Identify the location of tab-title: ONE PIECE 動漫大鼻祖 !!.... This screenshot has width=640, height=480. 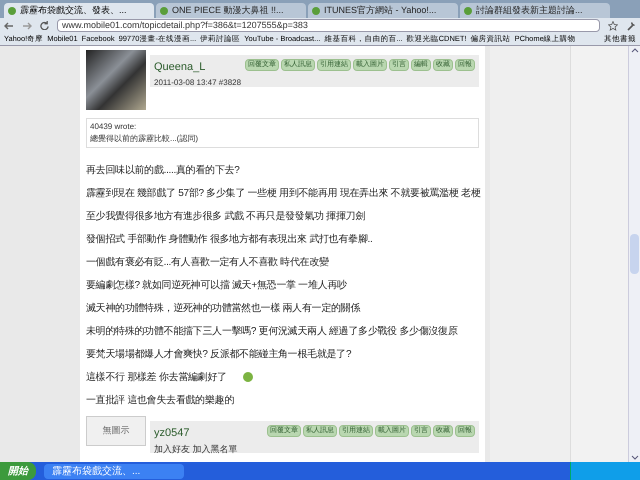
(228, 10).